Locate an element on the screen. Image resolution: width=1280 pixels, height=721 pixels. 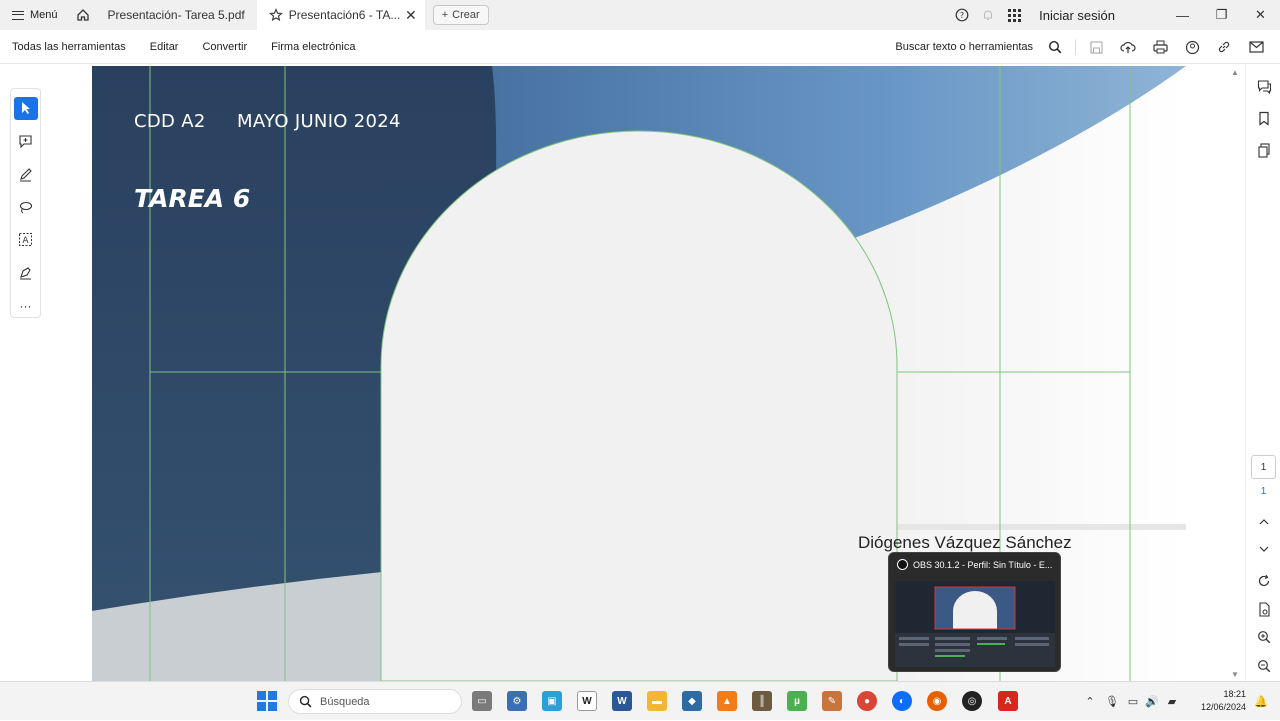
chevron-up-icon is located at coordinates (1264, 522).